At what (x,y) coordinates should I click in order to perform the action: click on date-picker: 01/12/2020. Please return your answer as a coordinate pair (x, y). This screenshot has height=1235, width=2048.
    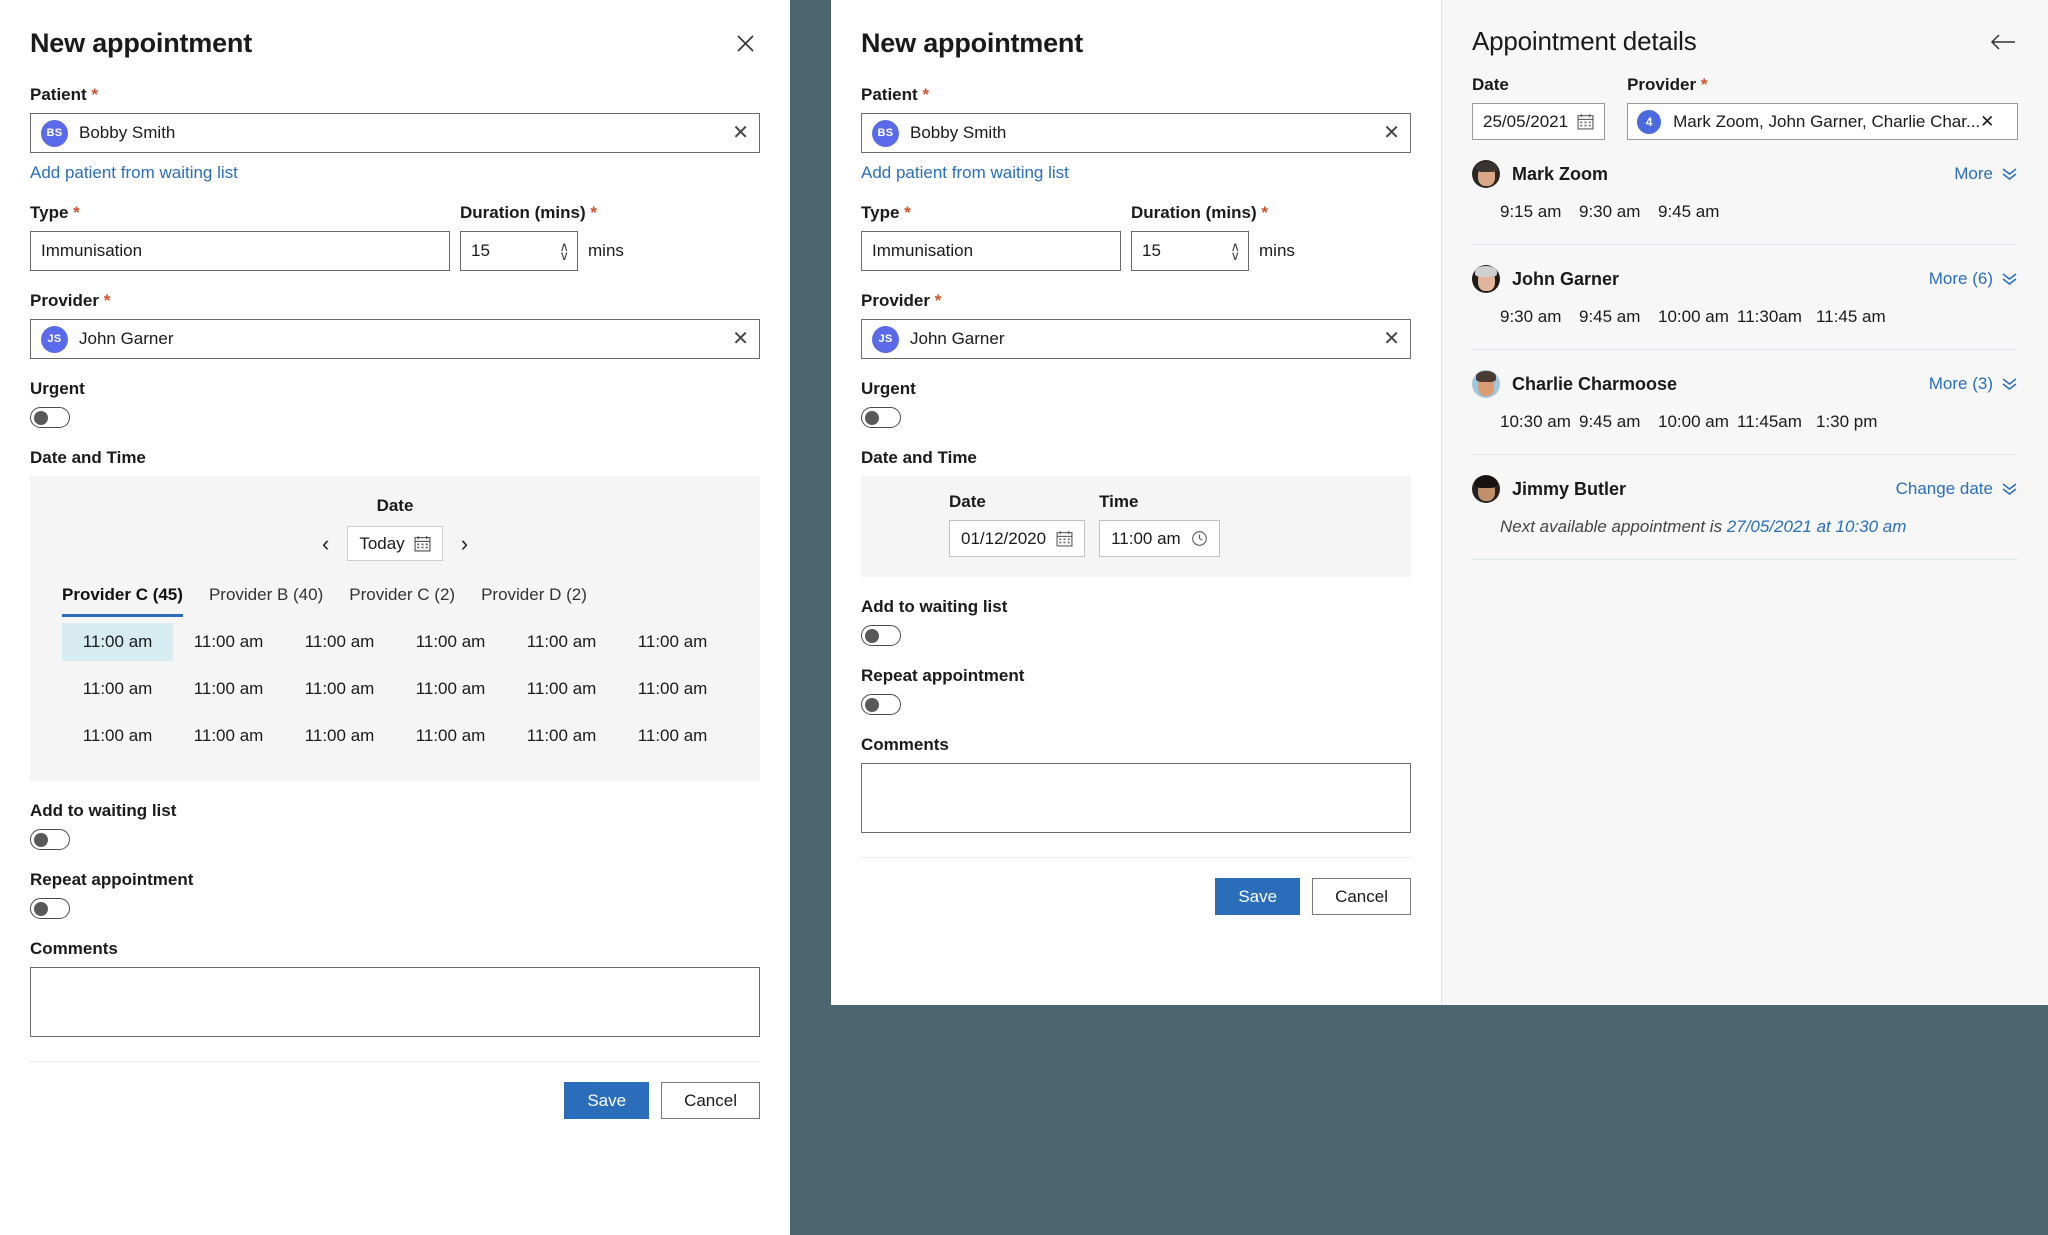
    Looking at the image, I should click on (1017, 538).